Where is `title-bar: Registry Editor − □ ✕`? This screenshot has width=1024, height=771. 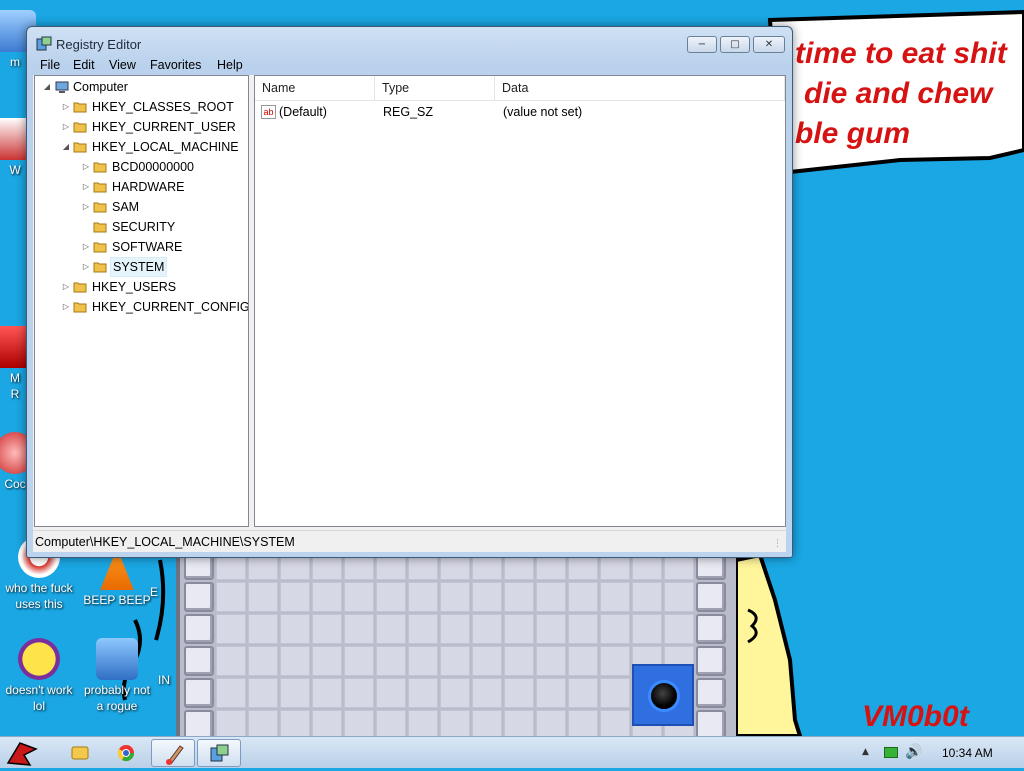 title-bar: Registry Editor − □ ✕ is located at coordinates (409, 42).